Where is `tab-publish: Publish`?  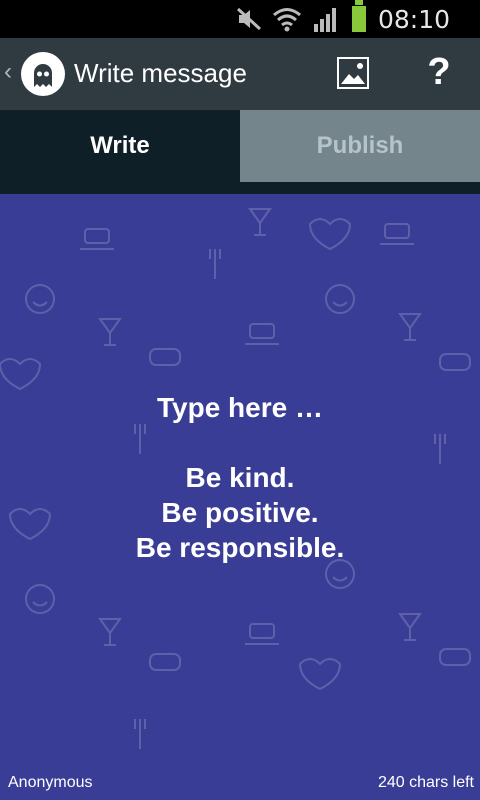 tab-publish: Publish is located at coordinates (360, 146).